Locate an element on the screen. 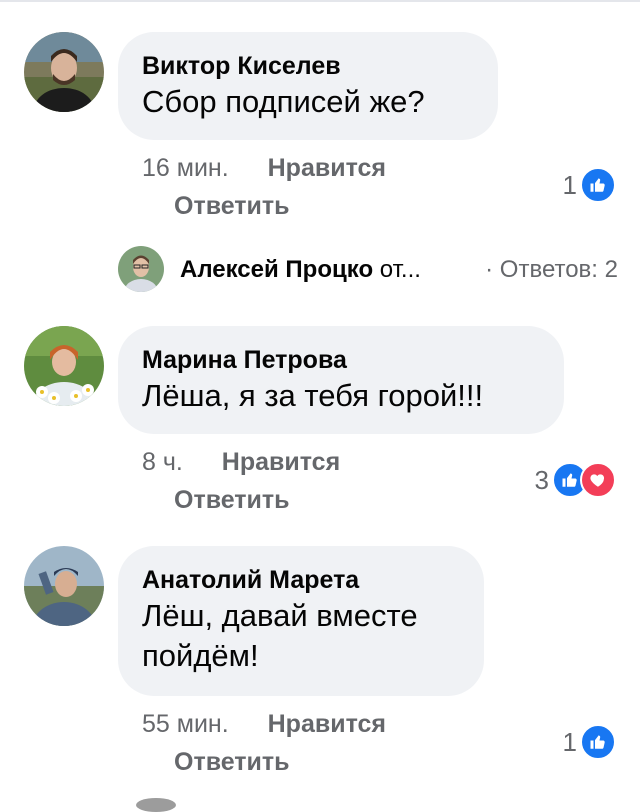  comment-author: Анатолий Марета is located at coordinates (300, 580).